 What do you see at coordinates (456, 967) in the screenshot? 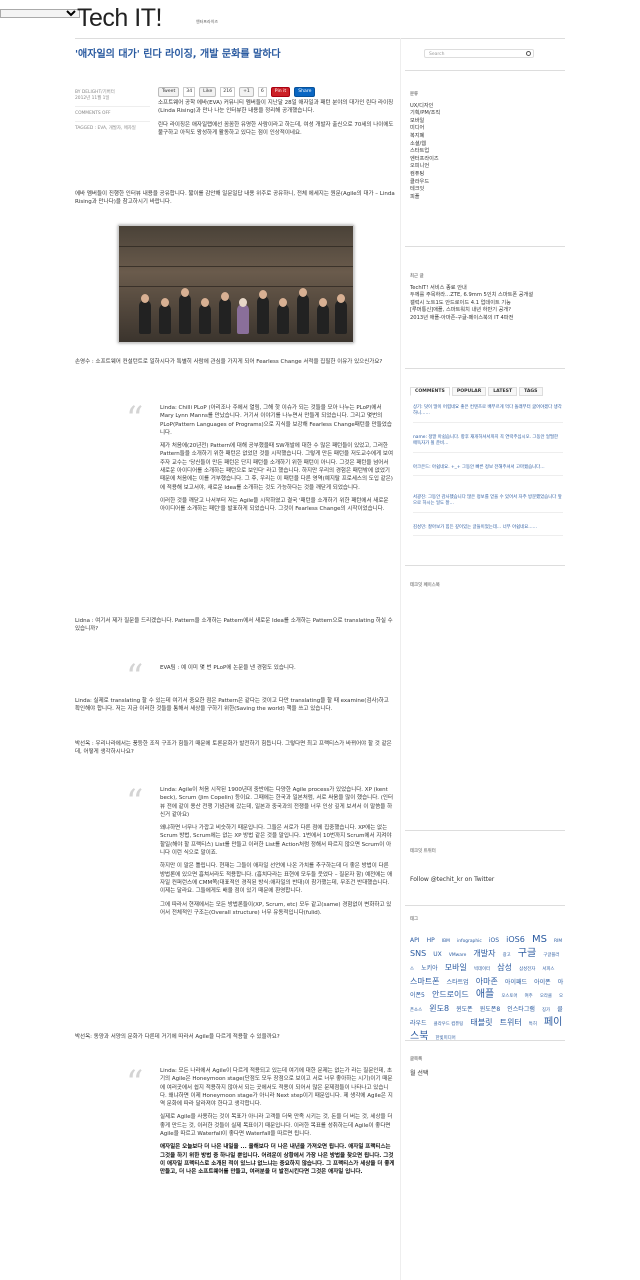
I see `tag-link: 모바일` at bounding box center [456, 967].